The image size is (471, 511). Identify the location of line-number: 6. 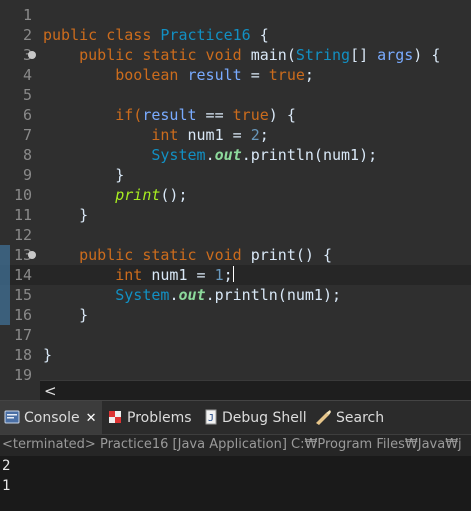
(27, 115).